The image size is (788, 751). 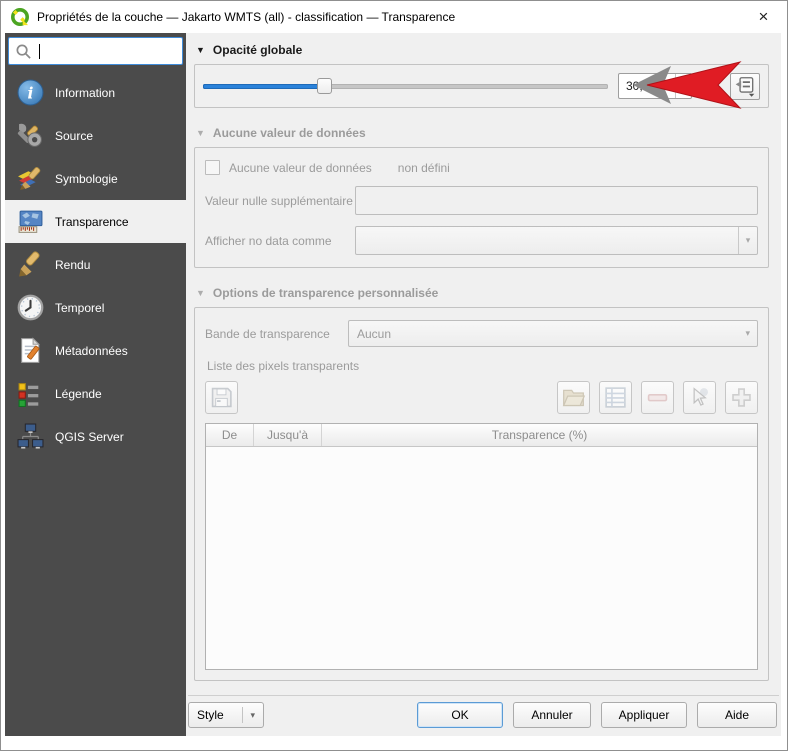 What do you see at coordinates (89, 436) in the screenshot?
I see `sidebar-item-label: QGIS Server` at bounding box center [89, 436].